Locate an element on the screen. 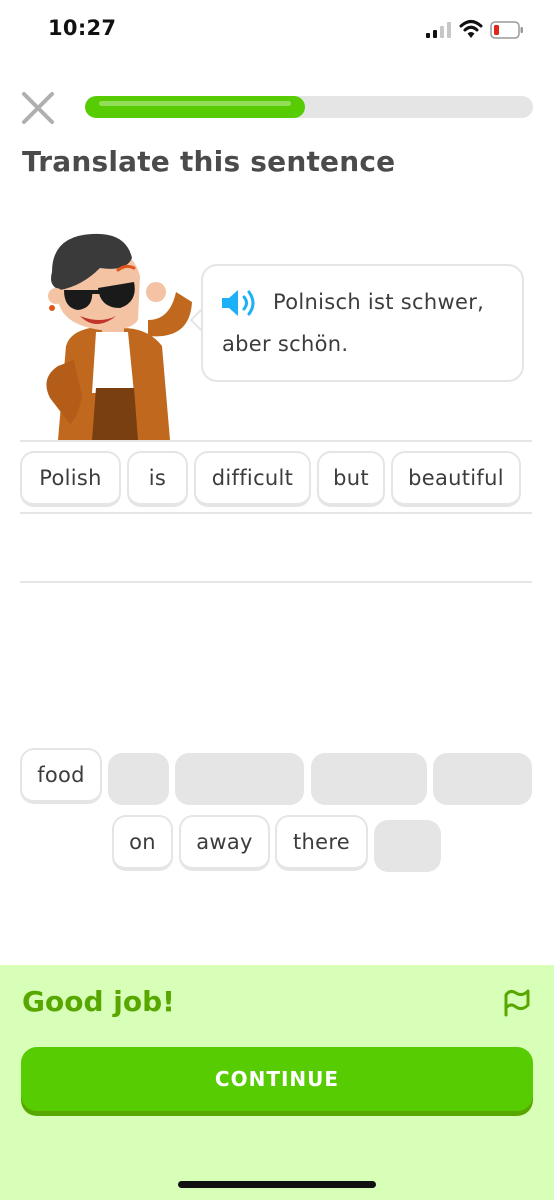 This screenshot has width=554, height=1200. answer-word-chip: but is located at coordinates (351, 479).